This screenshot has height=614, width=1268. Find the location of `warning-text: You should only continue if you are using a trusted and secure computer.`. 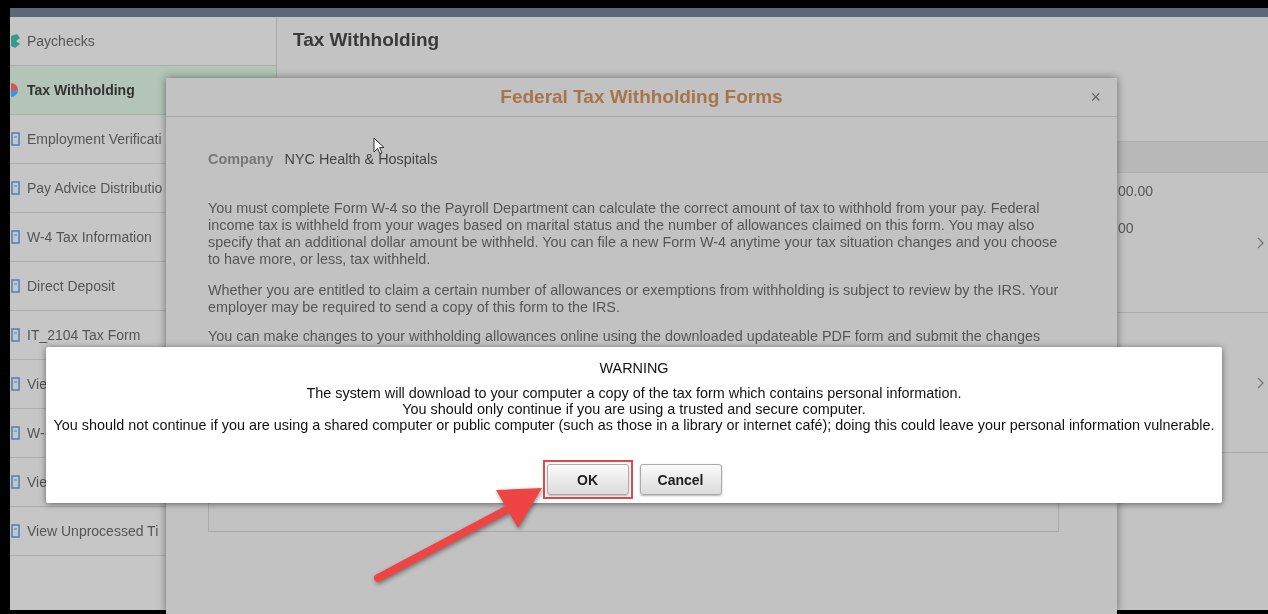

warning-text: You should only continue if you are using a trusted and secure computer. is located at coordinates (634, 409).